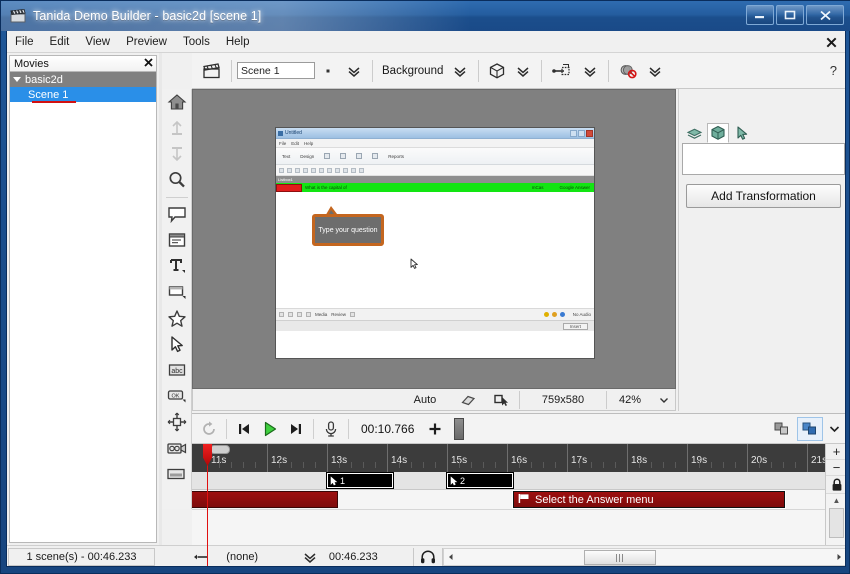  I want to click on timeline-marker-row: 1 2, so click(508, 481).